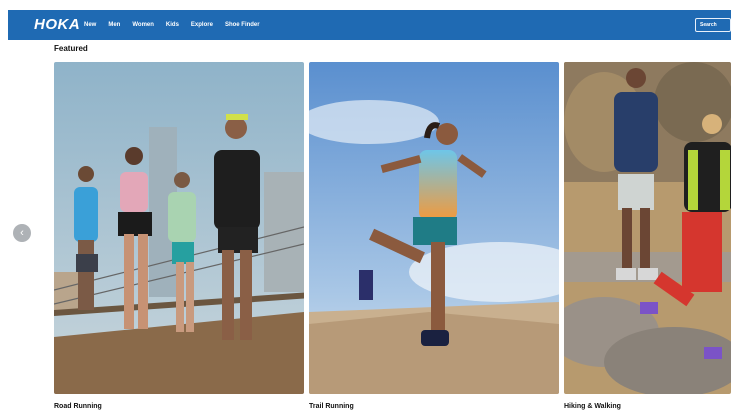  I want to click on nav-item-women: Women, so click(143, 25).